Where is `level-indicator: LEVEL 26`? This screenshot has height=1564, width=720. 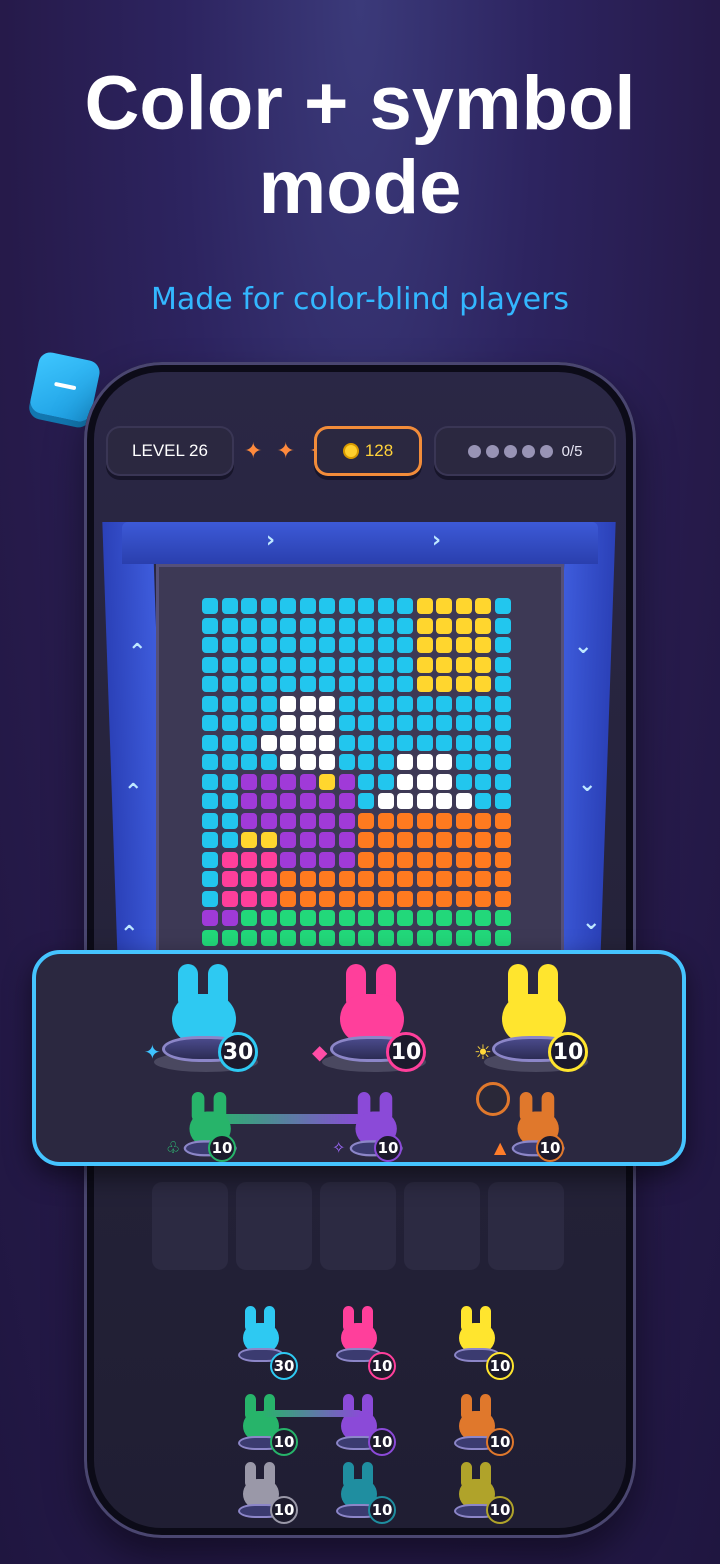
level-indicator: LEVEL 26 is located at coordinates (170, 451).